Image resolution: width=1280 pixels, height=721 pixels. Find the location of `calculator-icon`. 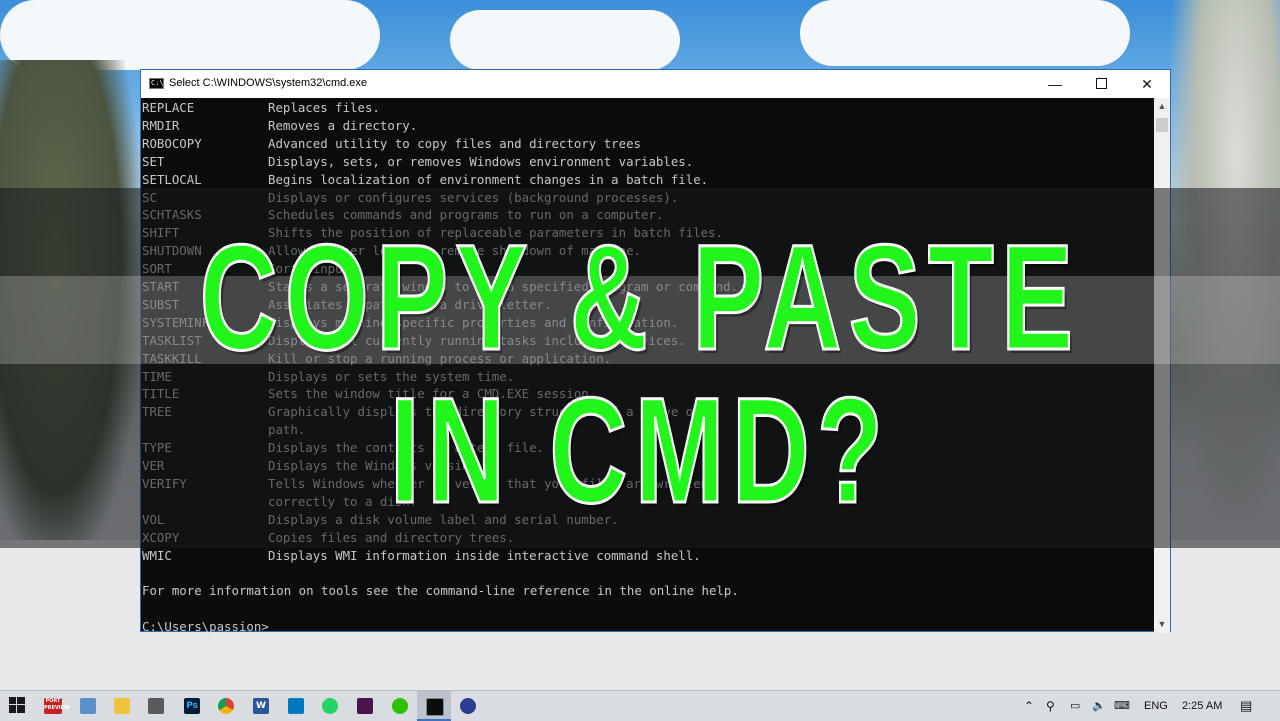

calculator-icon is located at coordinates (156, 706).